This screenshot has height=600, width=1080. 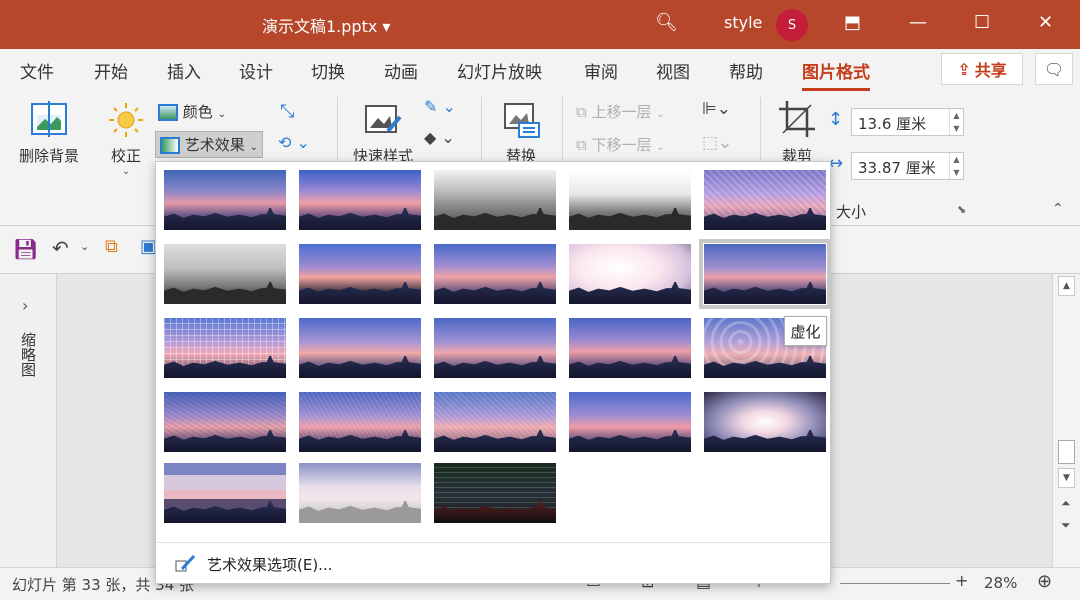 What do you see at coordinates (961, 580) in the screenshot?
I see `zoom-in-icon: +` at bounding box center [961, 580].